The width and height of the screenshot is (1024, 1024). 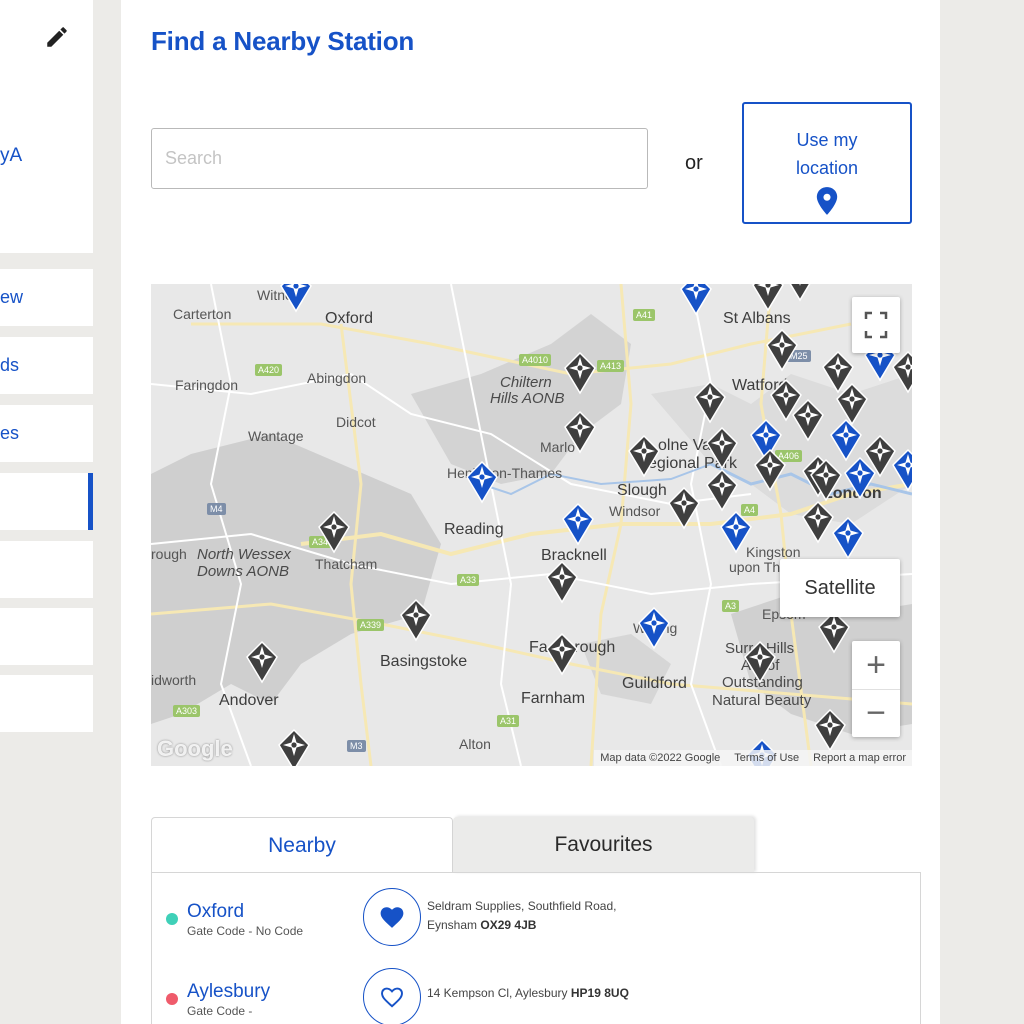 What do you see at coordinates (337, 378) in the screenshot?
I see `map-label-abingdon: Abingdon` at bounding box center [337, 378].